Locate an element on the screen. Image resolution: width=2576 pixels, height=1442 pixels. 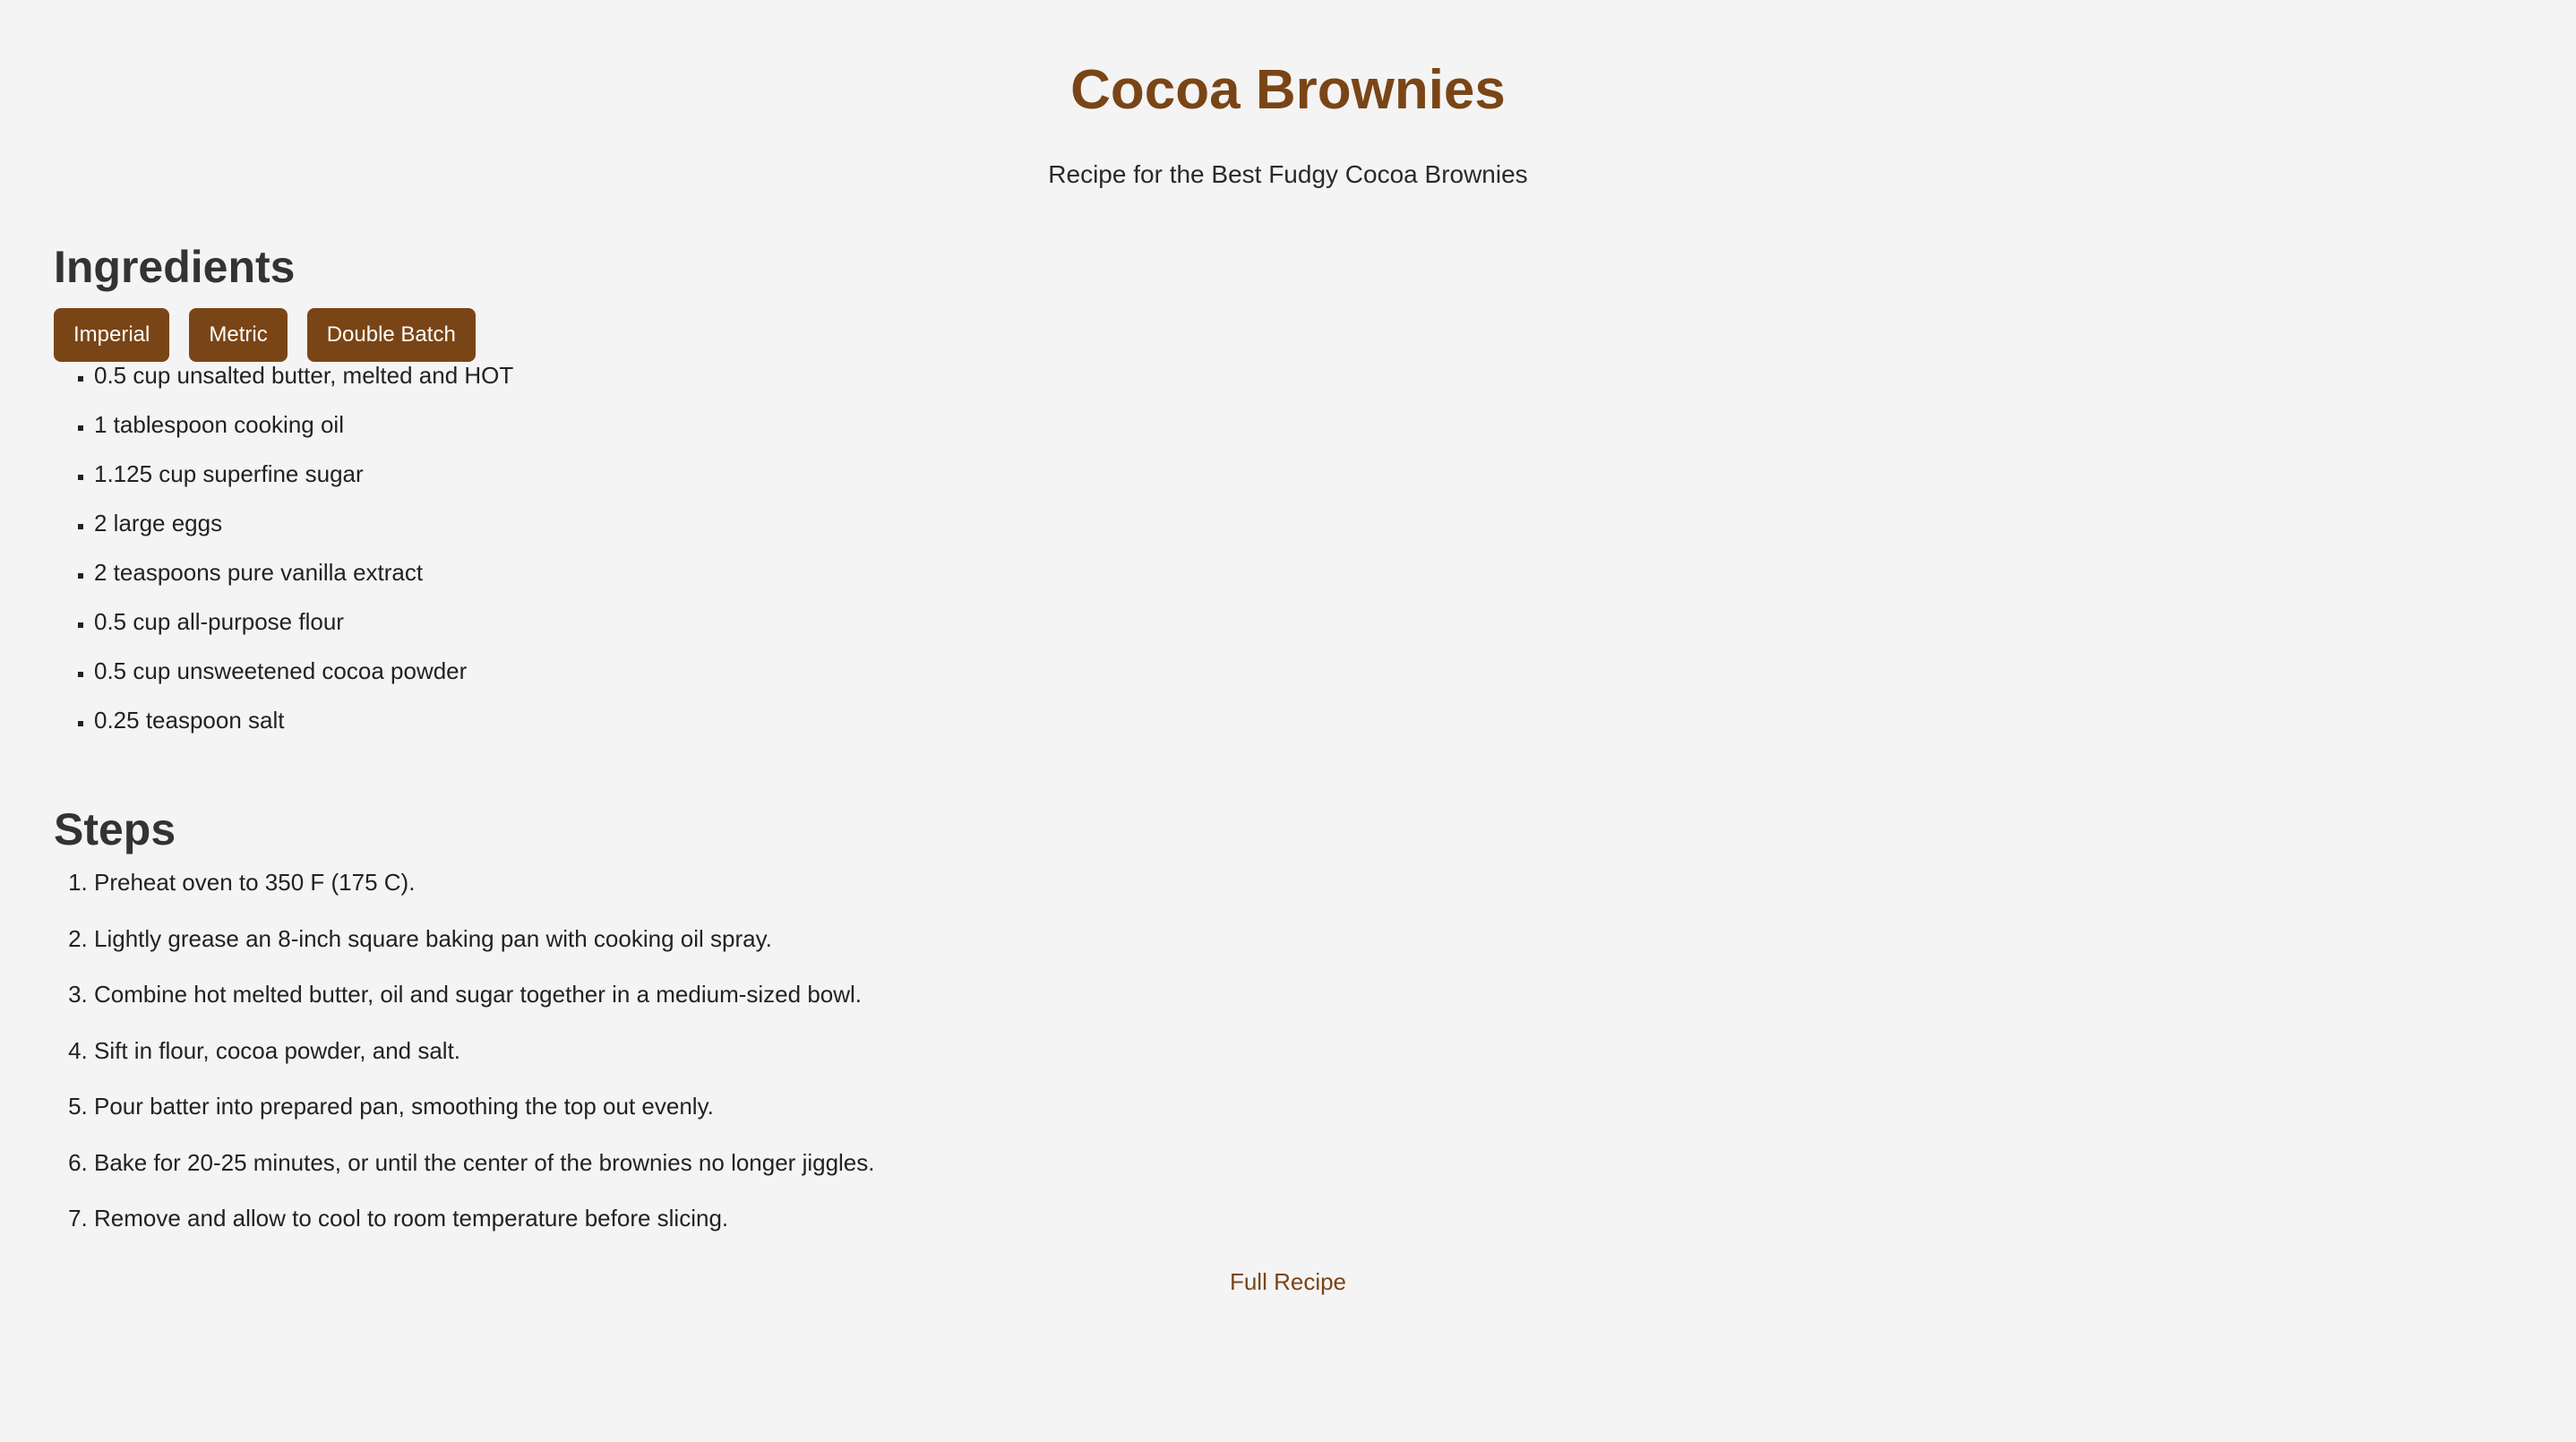
ingredient-item: 0.5 cup unsalted butter, melted and HOT is located at coordinates (1308, 386).